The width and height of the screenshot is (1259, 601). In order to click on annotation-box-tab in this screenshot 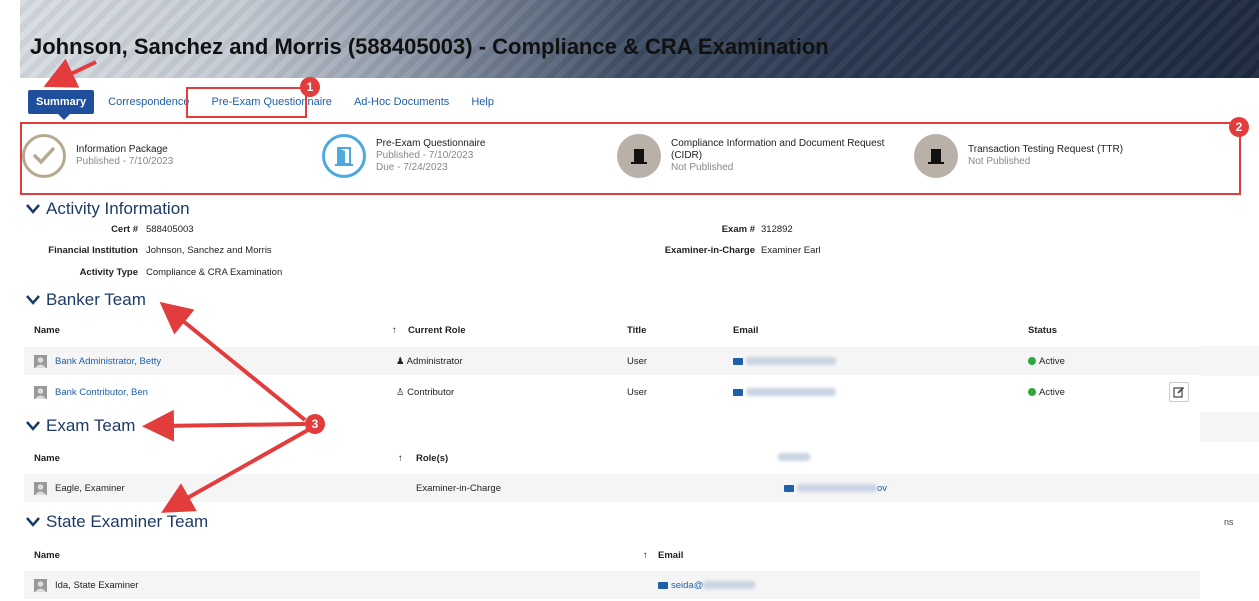, I will do `click(246, 102)`.